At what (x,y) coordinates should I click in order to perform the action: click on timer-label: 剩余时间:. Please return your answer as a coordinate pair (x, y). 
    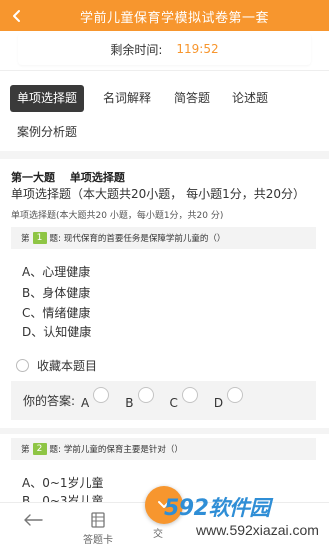
    Looking at the image, I should click on (136, 49).